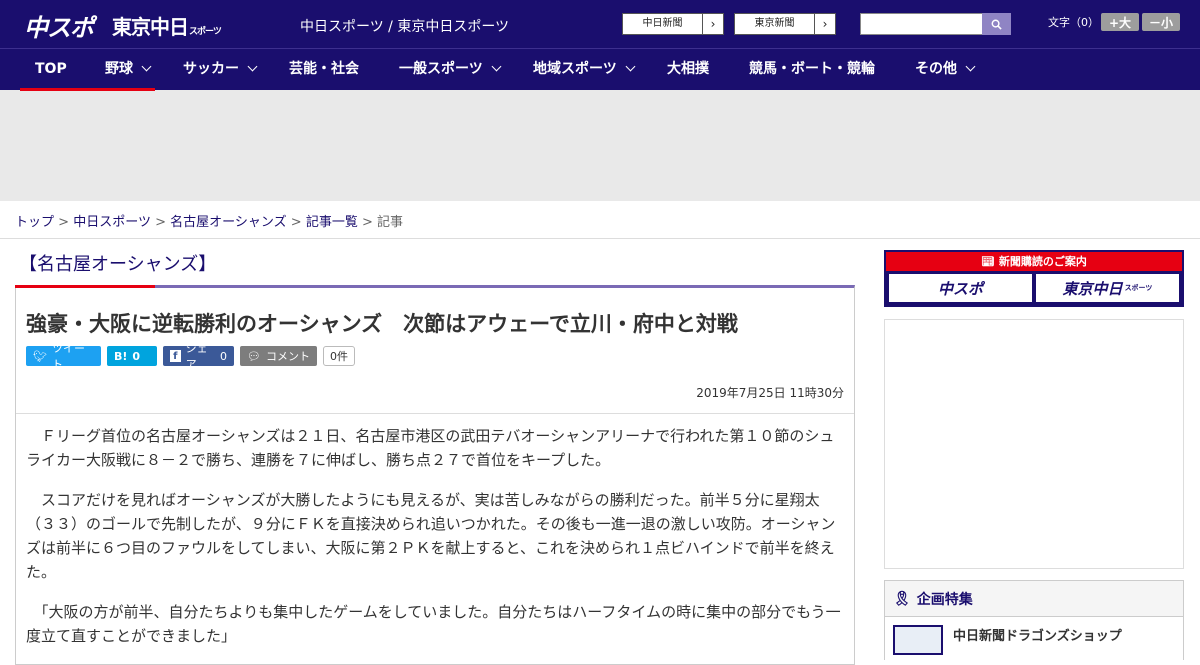 The height and width of the screenshot is (665, 1200). What do you see at coordinates (390, 222) in the screenshot?
I see `breadcrumb-current: 記事` at bounding box center [390, 222].